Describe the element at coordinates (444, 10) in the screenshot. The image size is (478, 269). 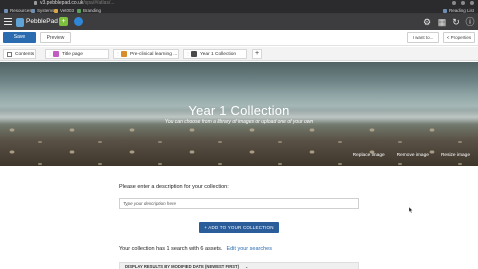
I see `reading-list-icon` at that location.